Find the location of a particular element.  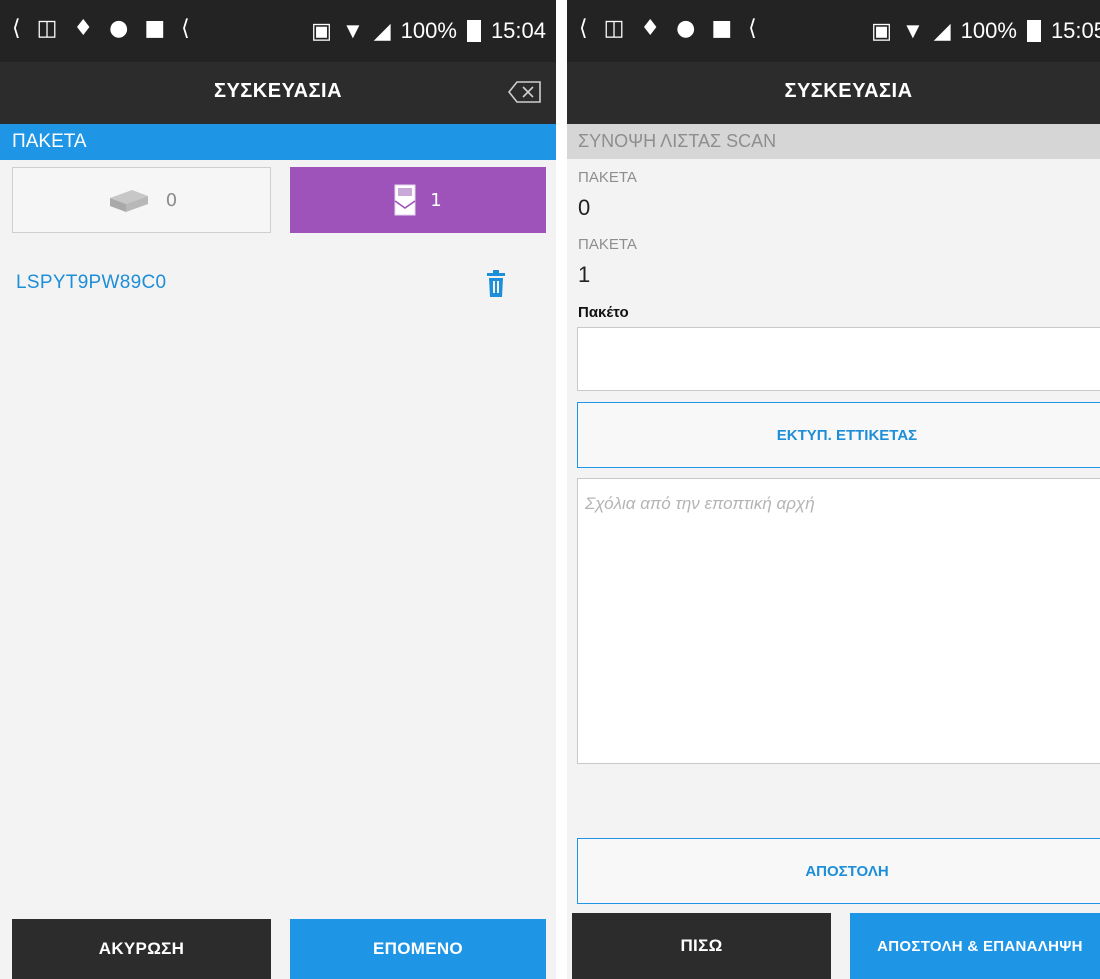

packet-label: Πακέτο is located at coordinates (603, 312).